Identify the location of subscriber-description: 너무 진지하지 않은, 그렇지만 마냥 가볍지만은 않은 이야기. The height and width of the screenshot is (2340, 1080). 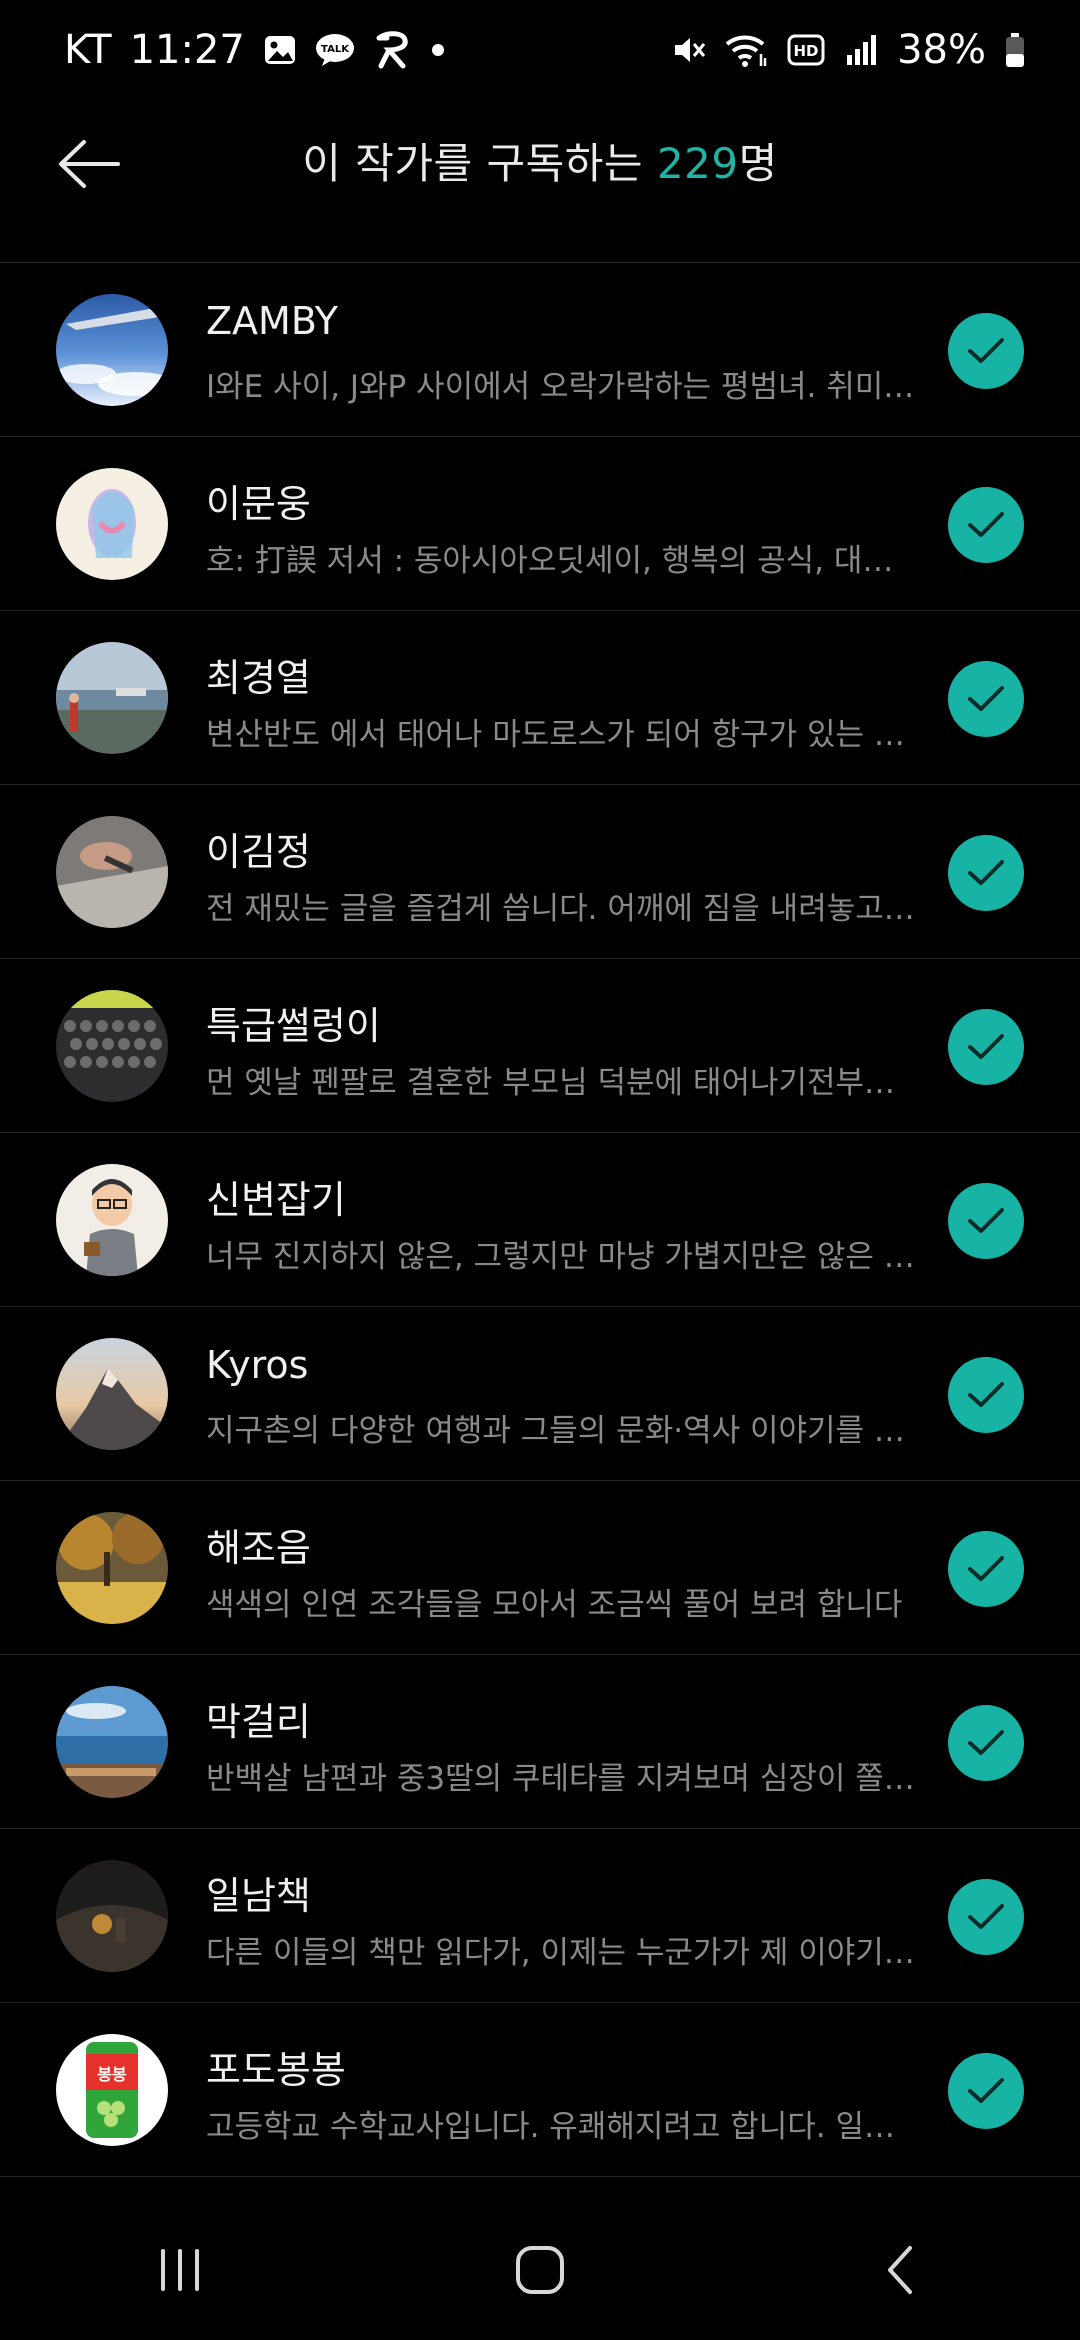
(561, 1257).